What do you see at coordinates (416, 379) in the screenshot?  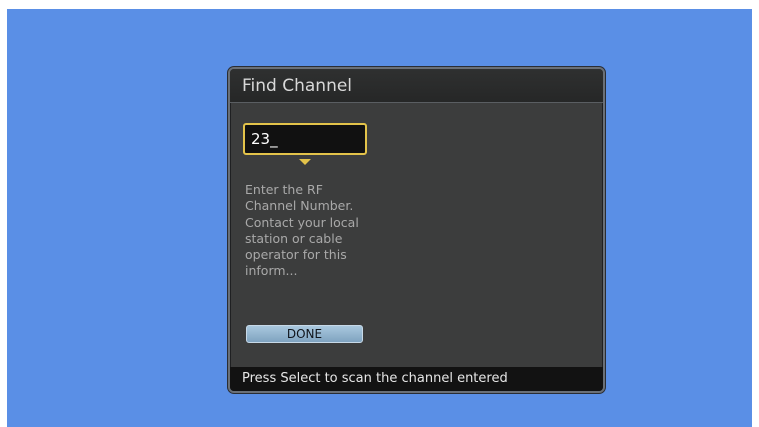 I see `status-bar: Press Select to scan the channel entered` at bounding box center [416, 379].